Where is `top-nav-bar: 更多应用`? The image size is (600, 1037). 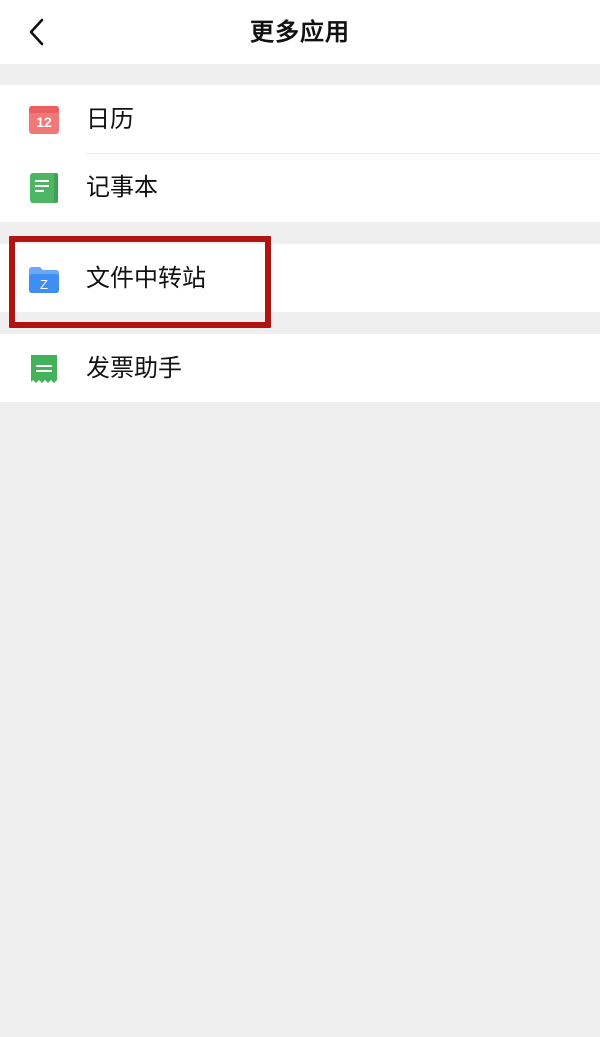 top-nav-bar: 更多应用 is located at coordinates (300, 32).